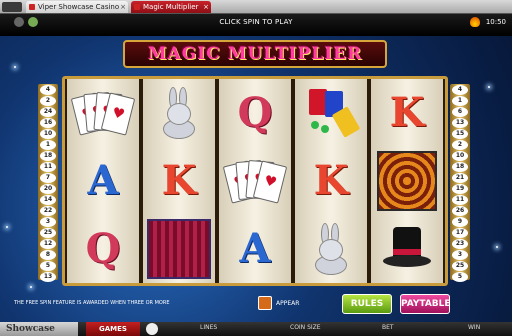 This screenshot has width=512, height=336. Describe the element at coordinates (48, 112) in the screenshot. I see `payline-number: 24` at that location.